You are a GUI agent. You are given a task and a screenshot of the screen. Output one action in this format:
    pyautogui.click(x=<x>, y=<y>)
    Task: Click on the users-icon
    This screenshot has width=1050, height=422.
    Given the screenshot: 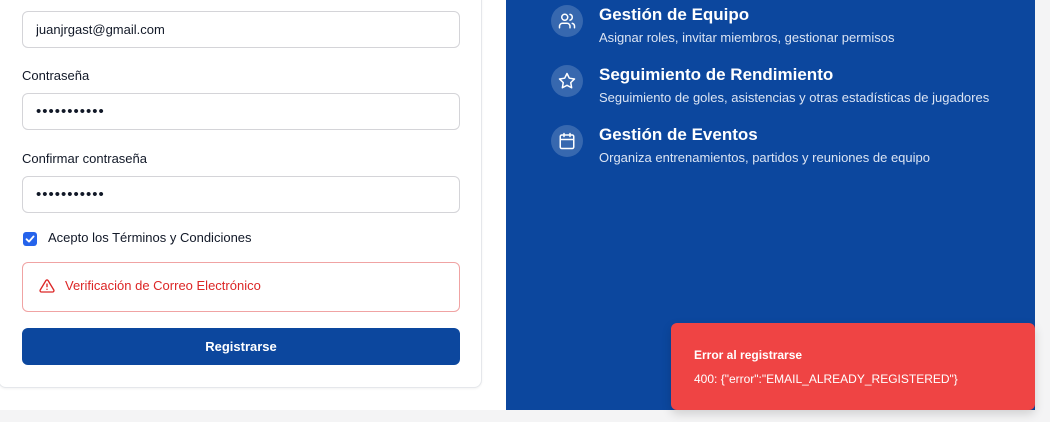 What is the action you would take?
    pyautogui.click(x=567, y=21)
    